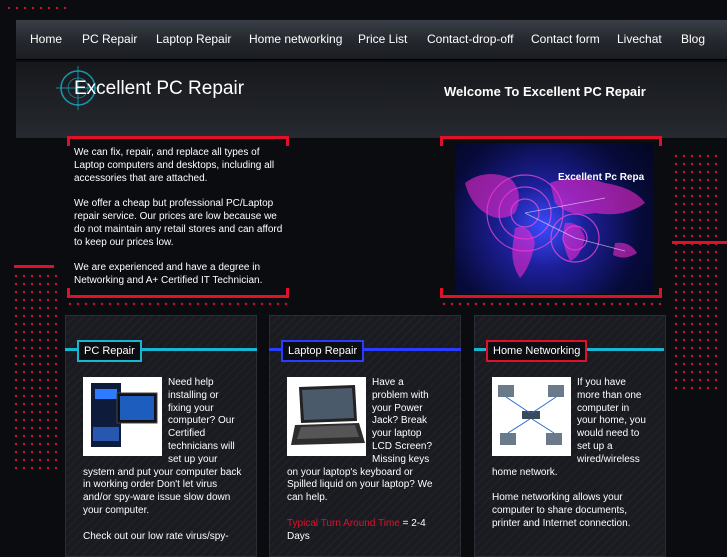 Image resolution: width=727 pixels, height=557 pixels. Describe the element at coordinates (697, 272) in the screenshot. I see `right-side-dots` at that location.